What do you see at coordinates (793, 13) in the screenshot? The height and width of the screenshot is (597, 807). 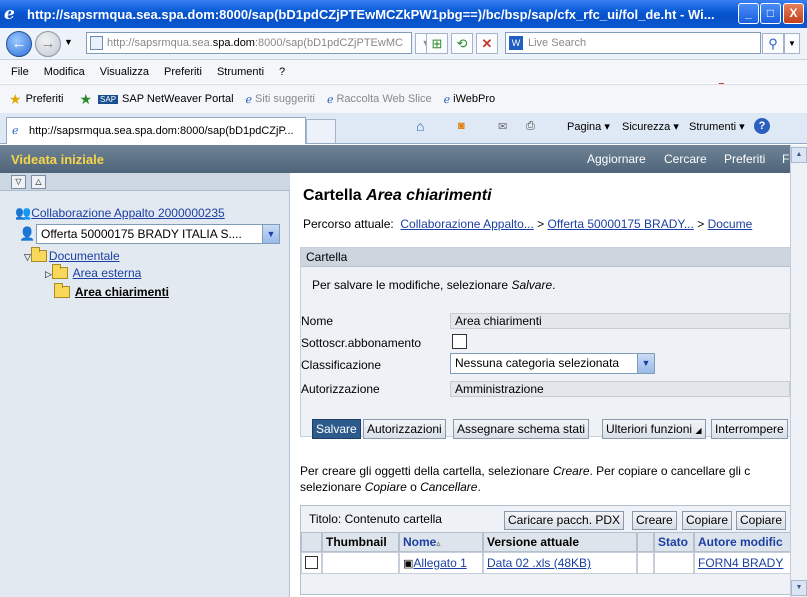 I see `close-button: X` at bounding box center [793, 13].